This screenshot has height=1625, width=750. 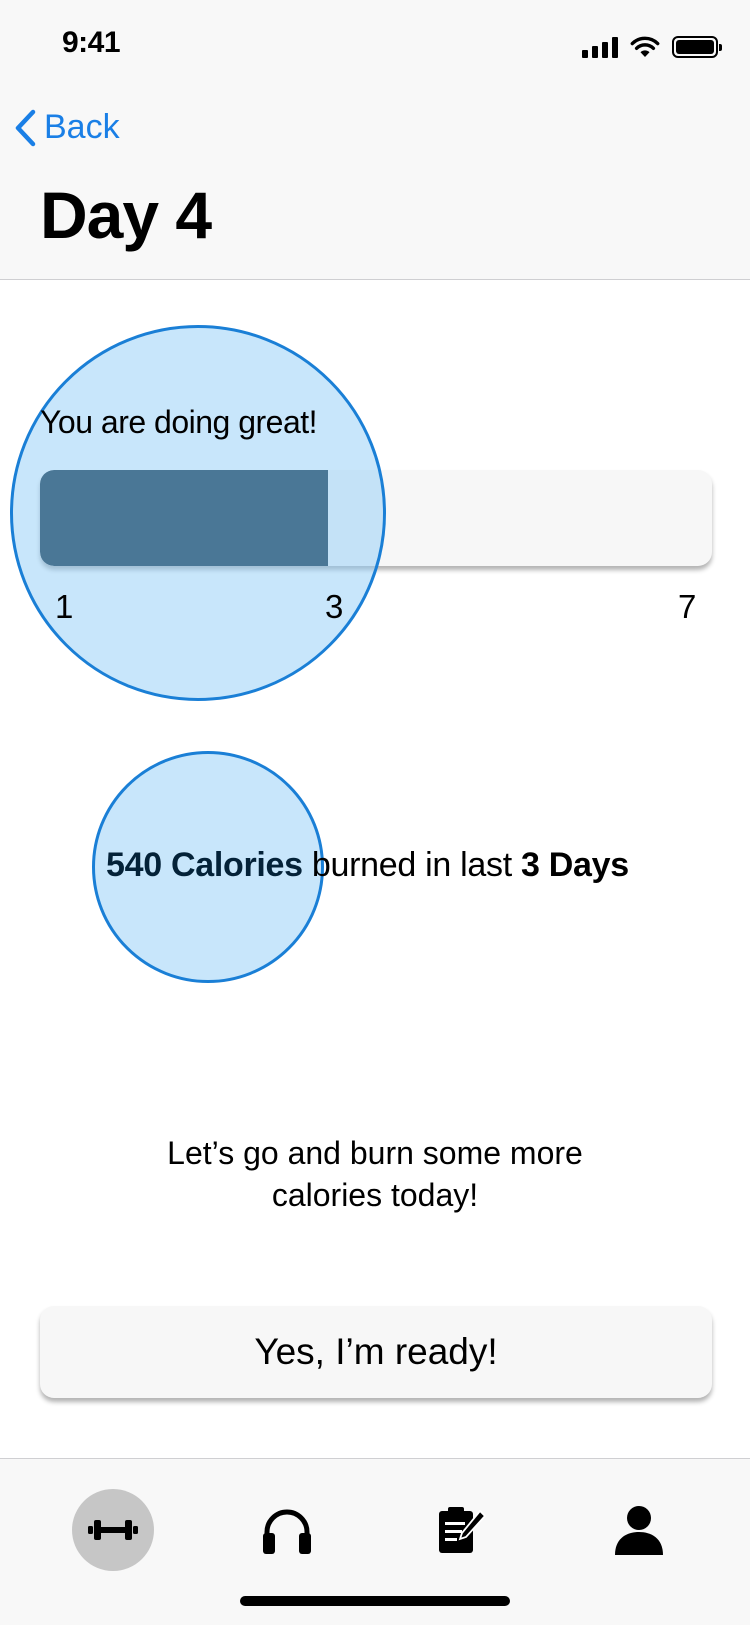 What do you see at coordinates (375, 1153) in the screenshot?
I see `motivation-line-1: Let’s go and burn some more` at bounding box center [375, 1153].